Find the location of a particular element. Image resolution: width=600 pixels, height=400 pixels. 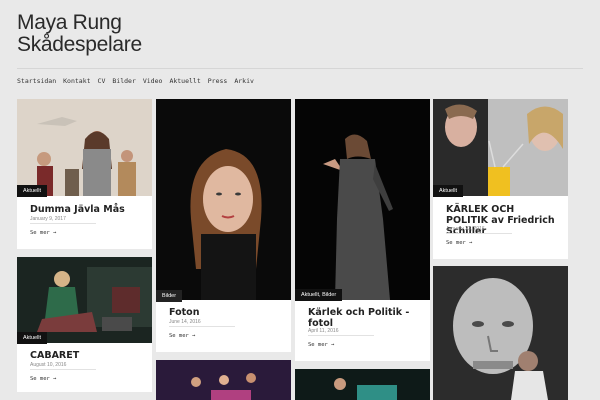

site-title-subtitle: Skådespelare is located at coordinates (79, 44).